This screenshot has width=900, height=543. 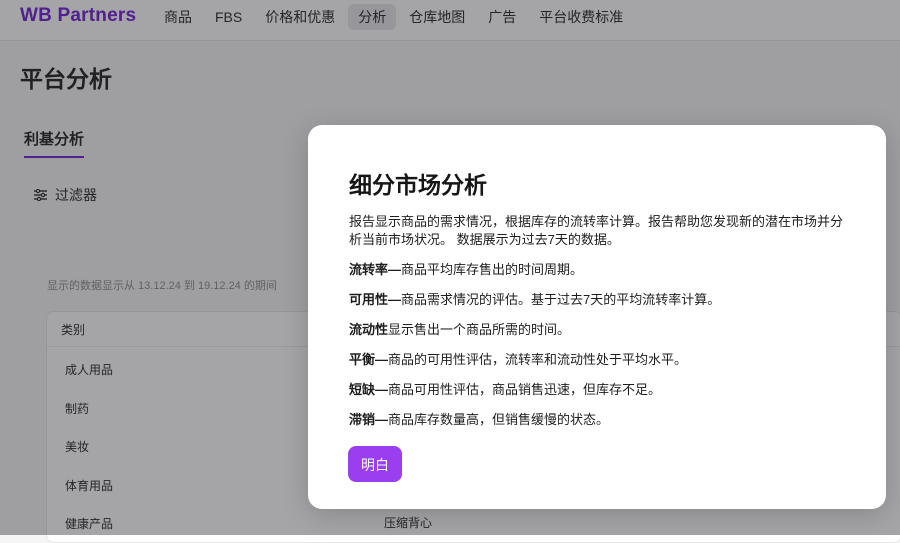 I want to click on definition-text: 商品库存数量高，但销售缓慢的状态。, so click(x=499, y=419).